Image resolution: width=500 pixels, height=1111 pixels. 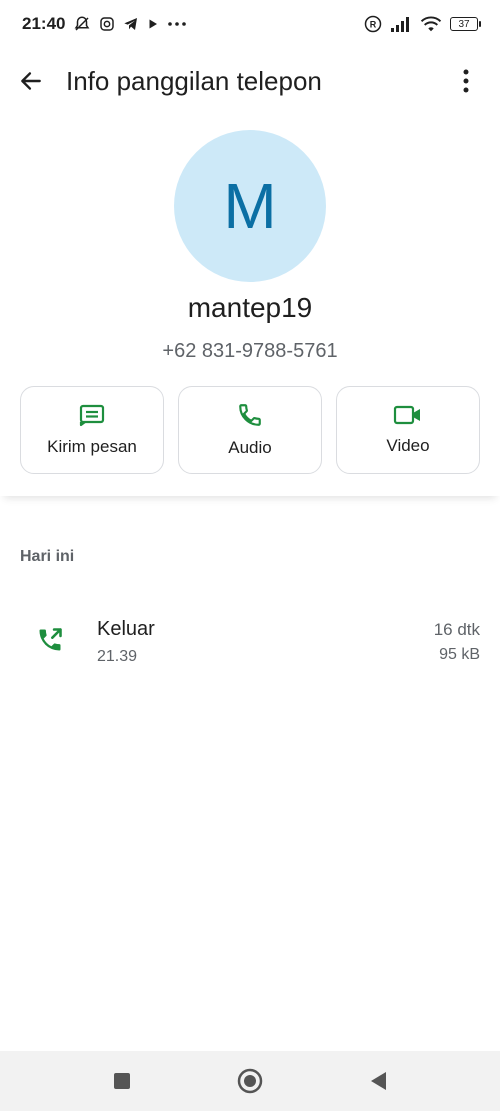 What do you see at coordinates (153, 24) in the screenshot?
I see `play-icon` at bounding box center [153, 24].